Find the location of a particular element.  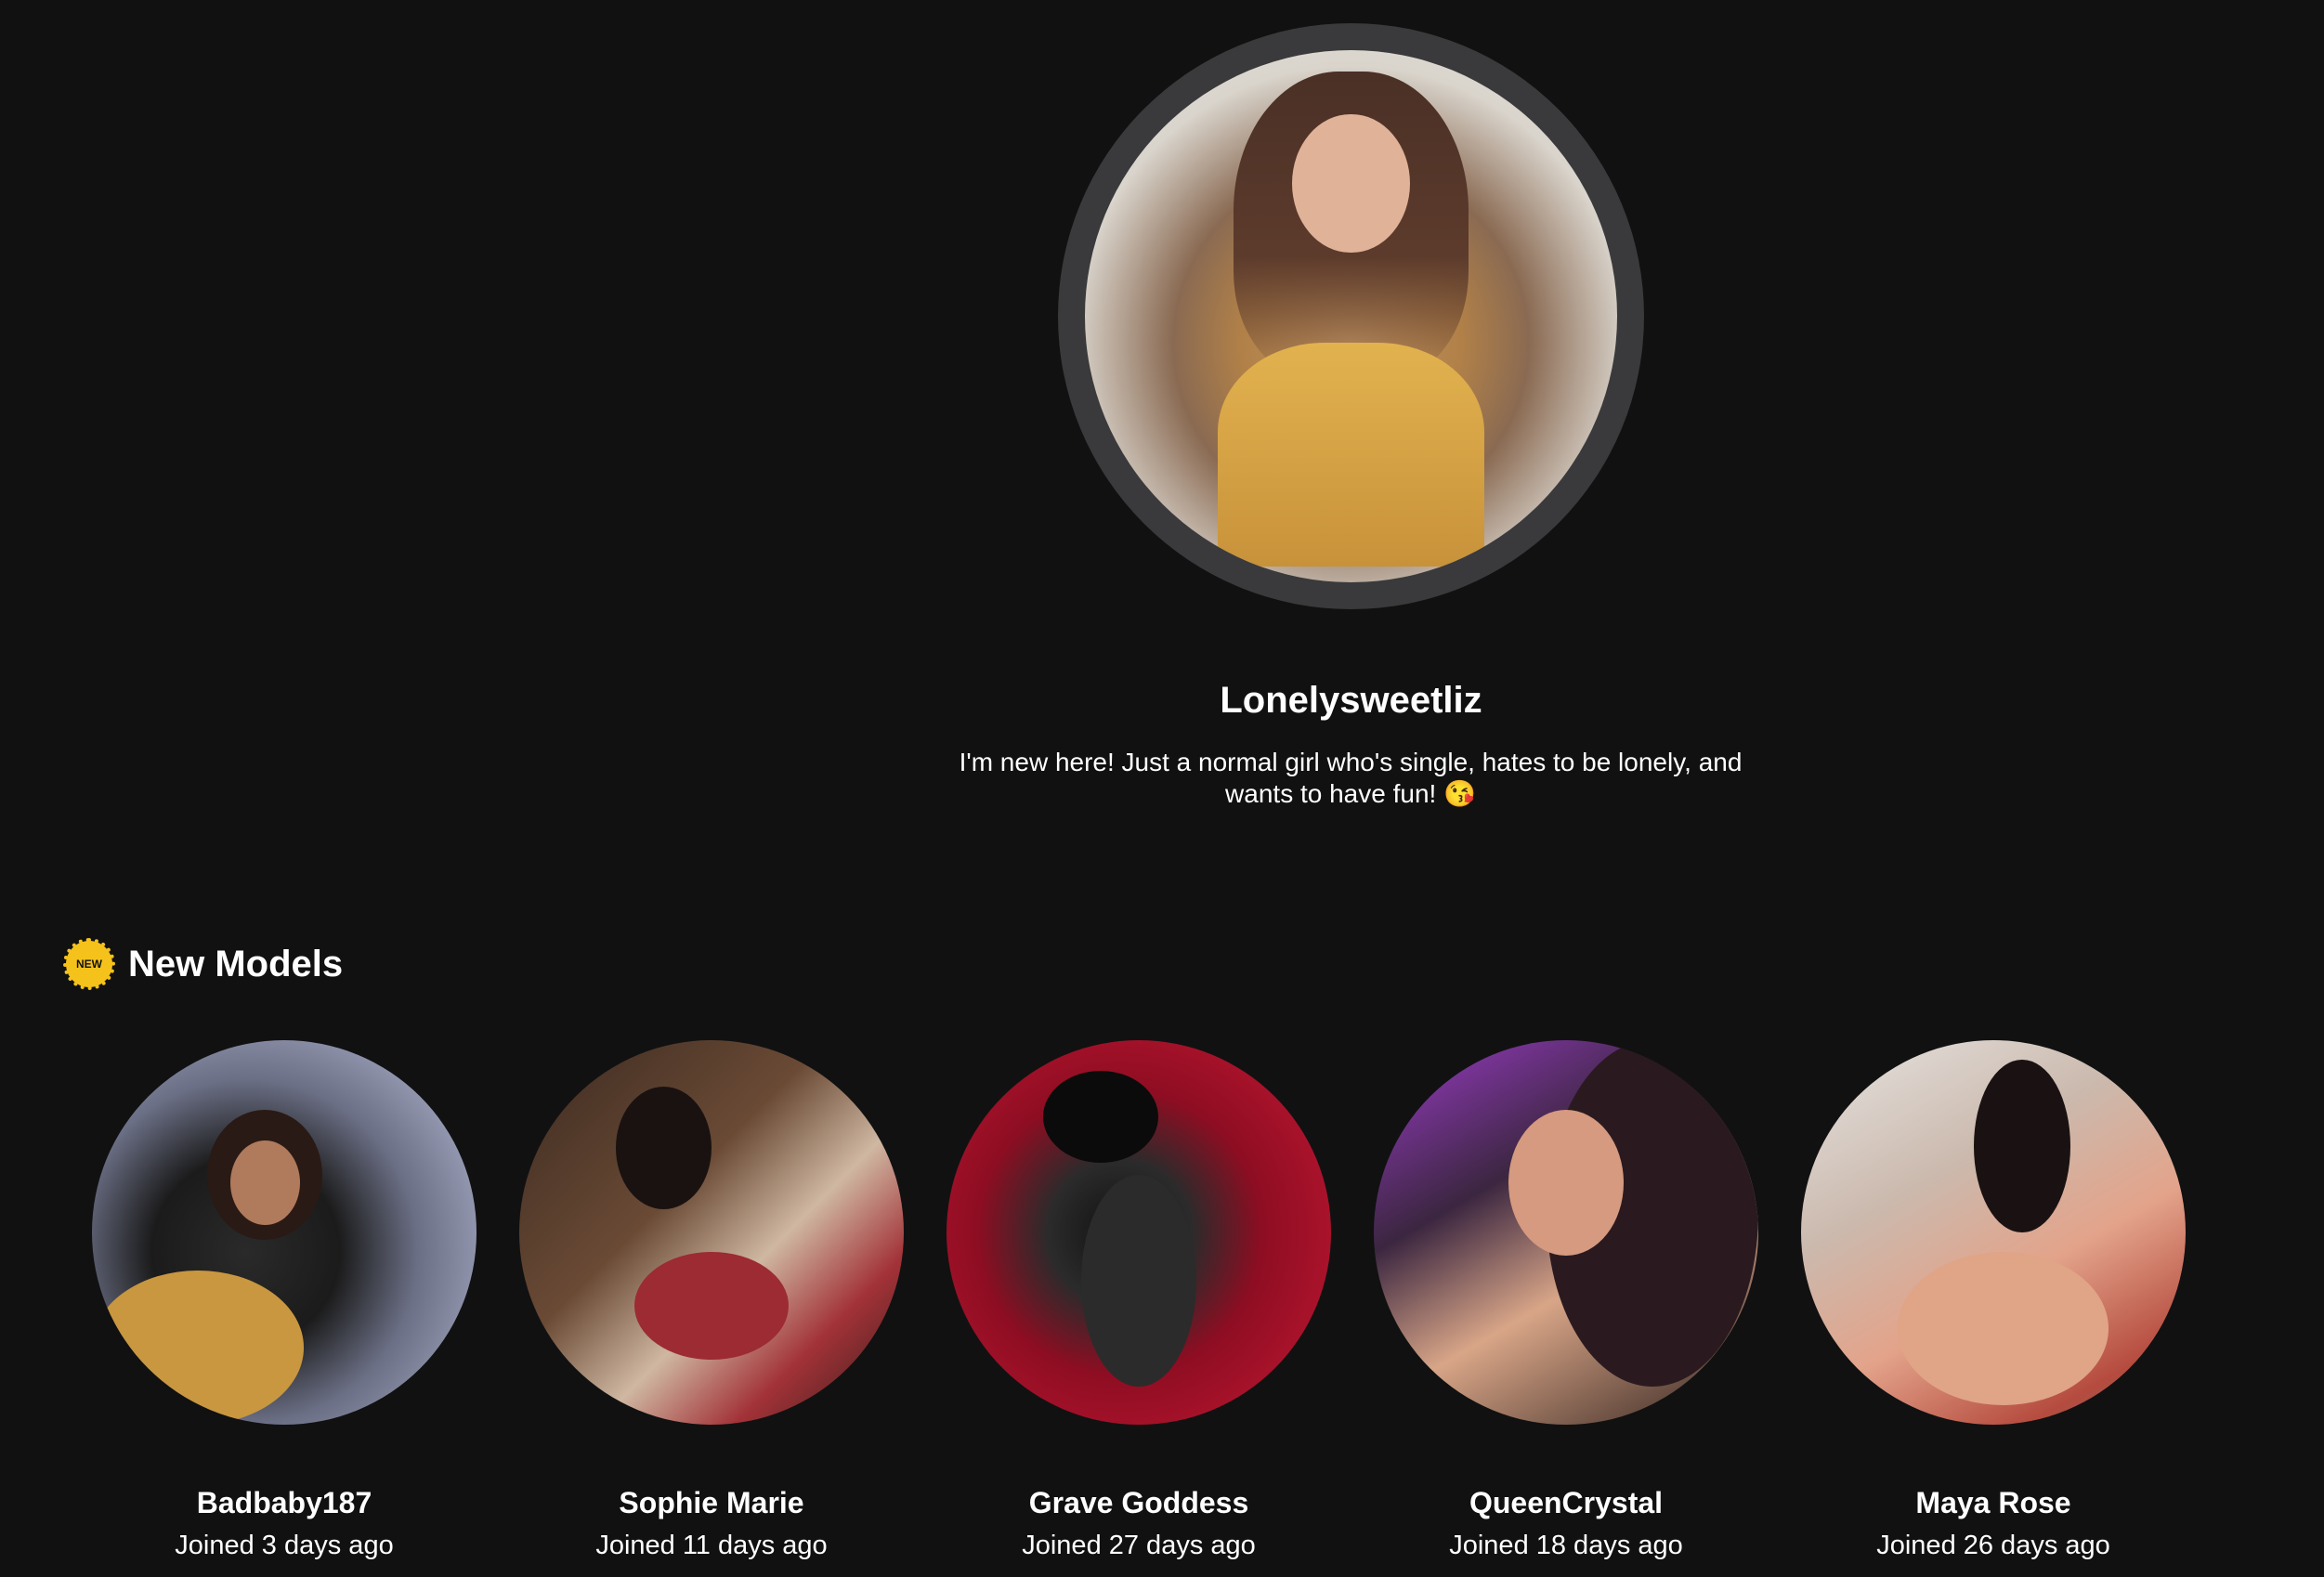

model-joined: Joined 18 days ago is located at coordinates (1566, 1546).